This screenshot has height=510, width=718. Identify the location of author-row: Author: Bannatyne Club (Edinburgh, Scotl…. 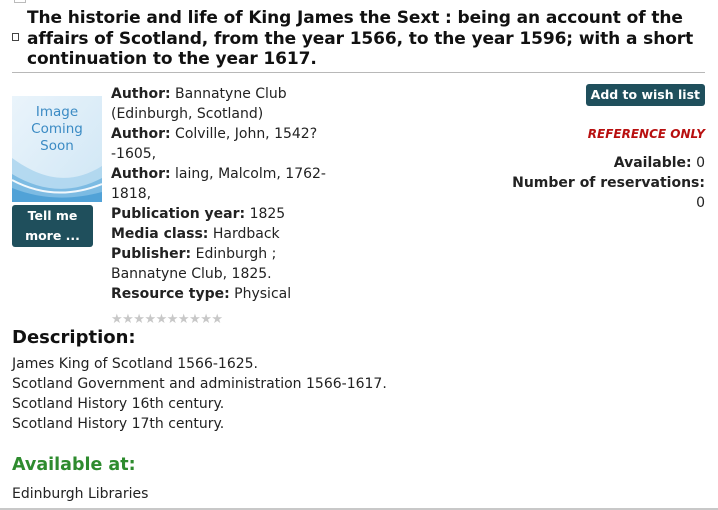
(231, 104).